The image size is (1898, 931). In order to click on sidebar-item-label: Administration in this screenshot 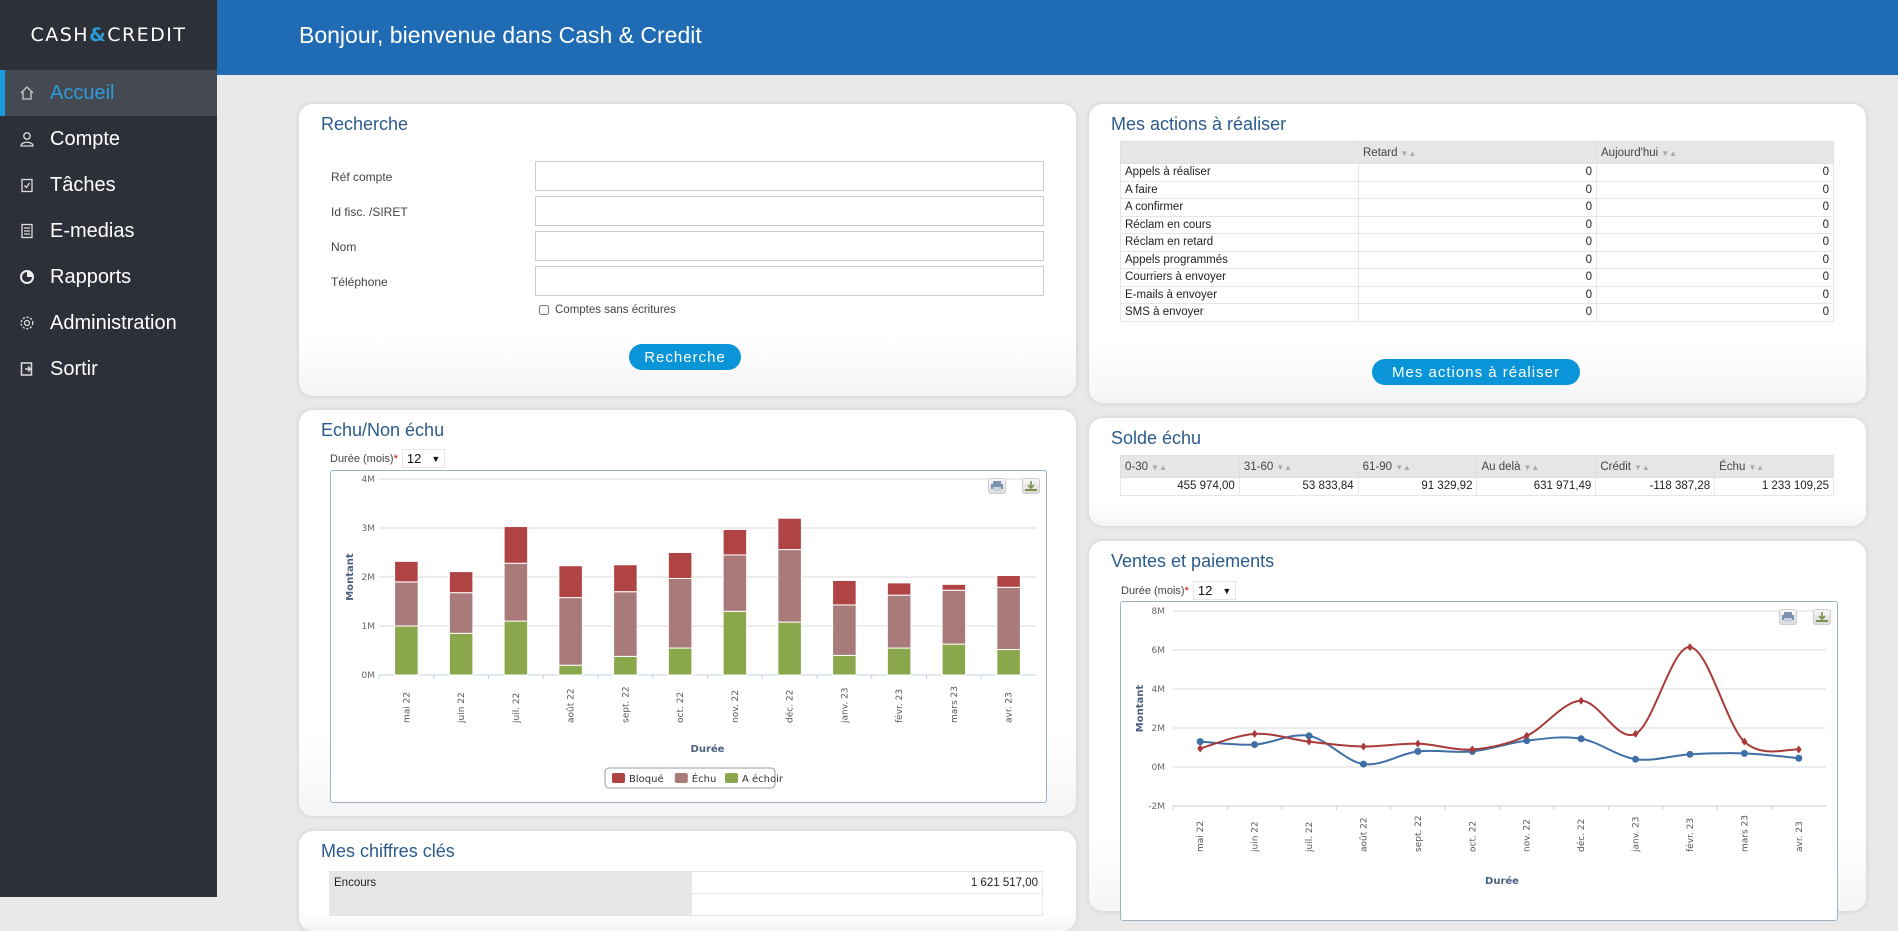, I will do `click(113, 322)`.